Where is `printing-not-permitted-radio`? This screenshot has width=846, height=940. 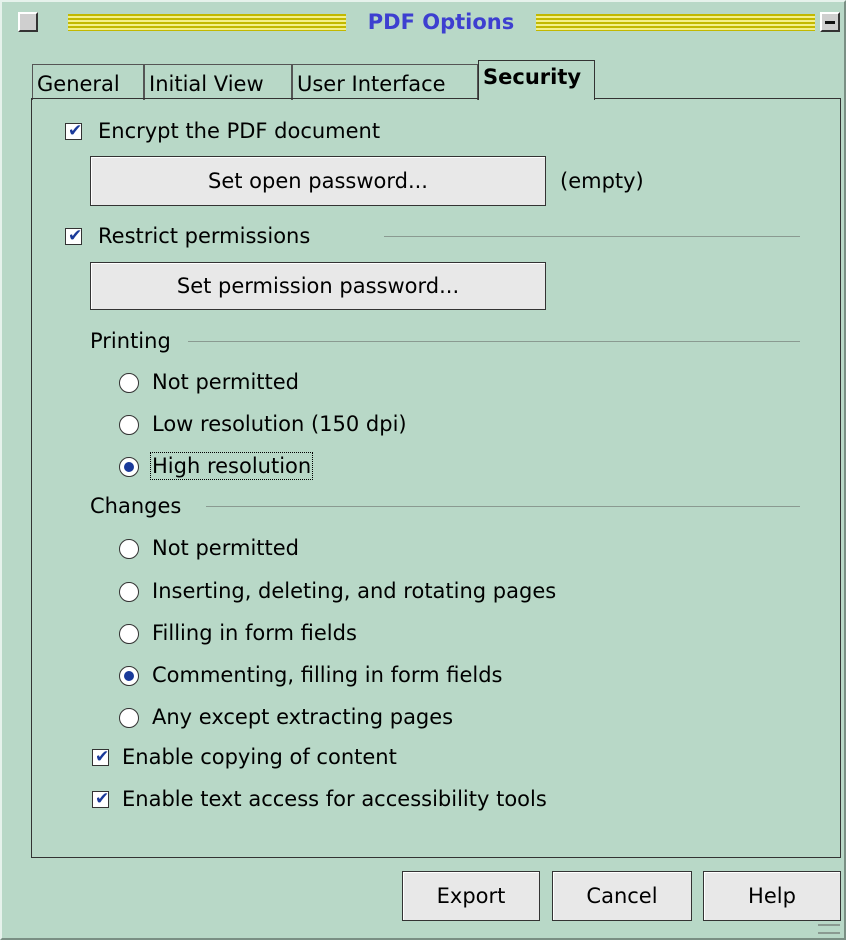
printing-not-permitted-radio is located at coordinates (129, 383).